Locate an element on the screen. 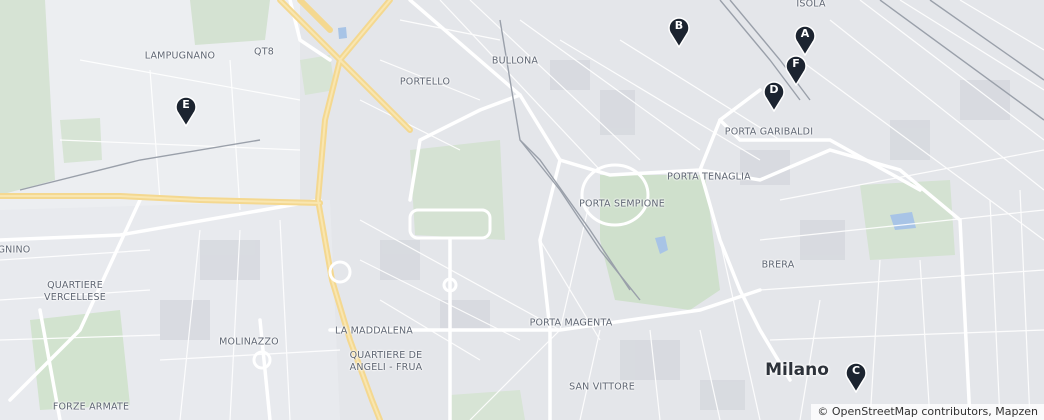 The height and width of the screenshot is (420, 1044). district-label-portello: PORTELLO is located at coordinates (425, 82).